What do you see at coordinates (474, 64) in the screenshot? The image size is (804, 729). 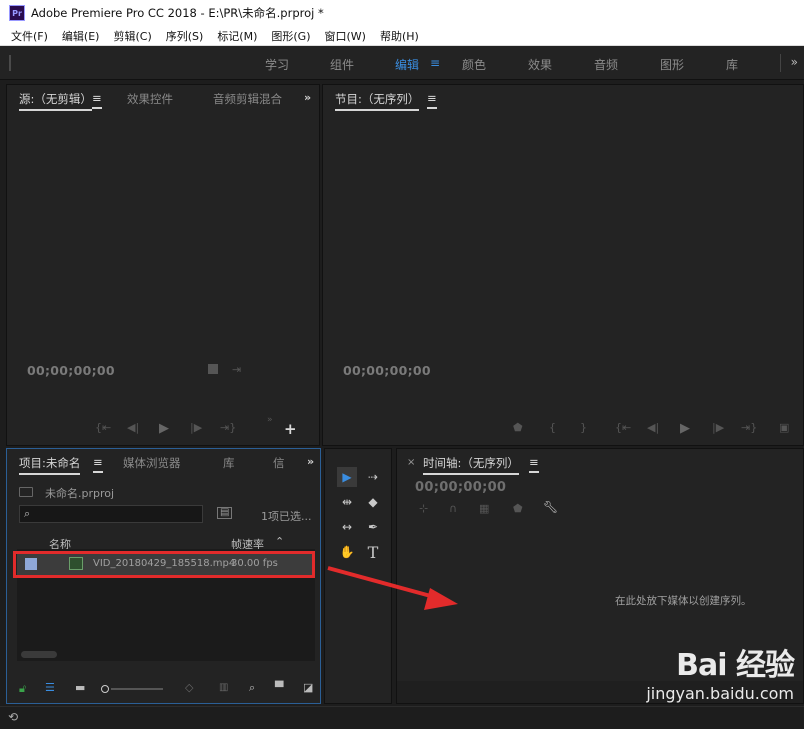 I see `workspace-tab-color: 颜色` at bounding box center [474, 64].